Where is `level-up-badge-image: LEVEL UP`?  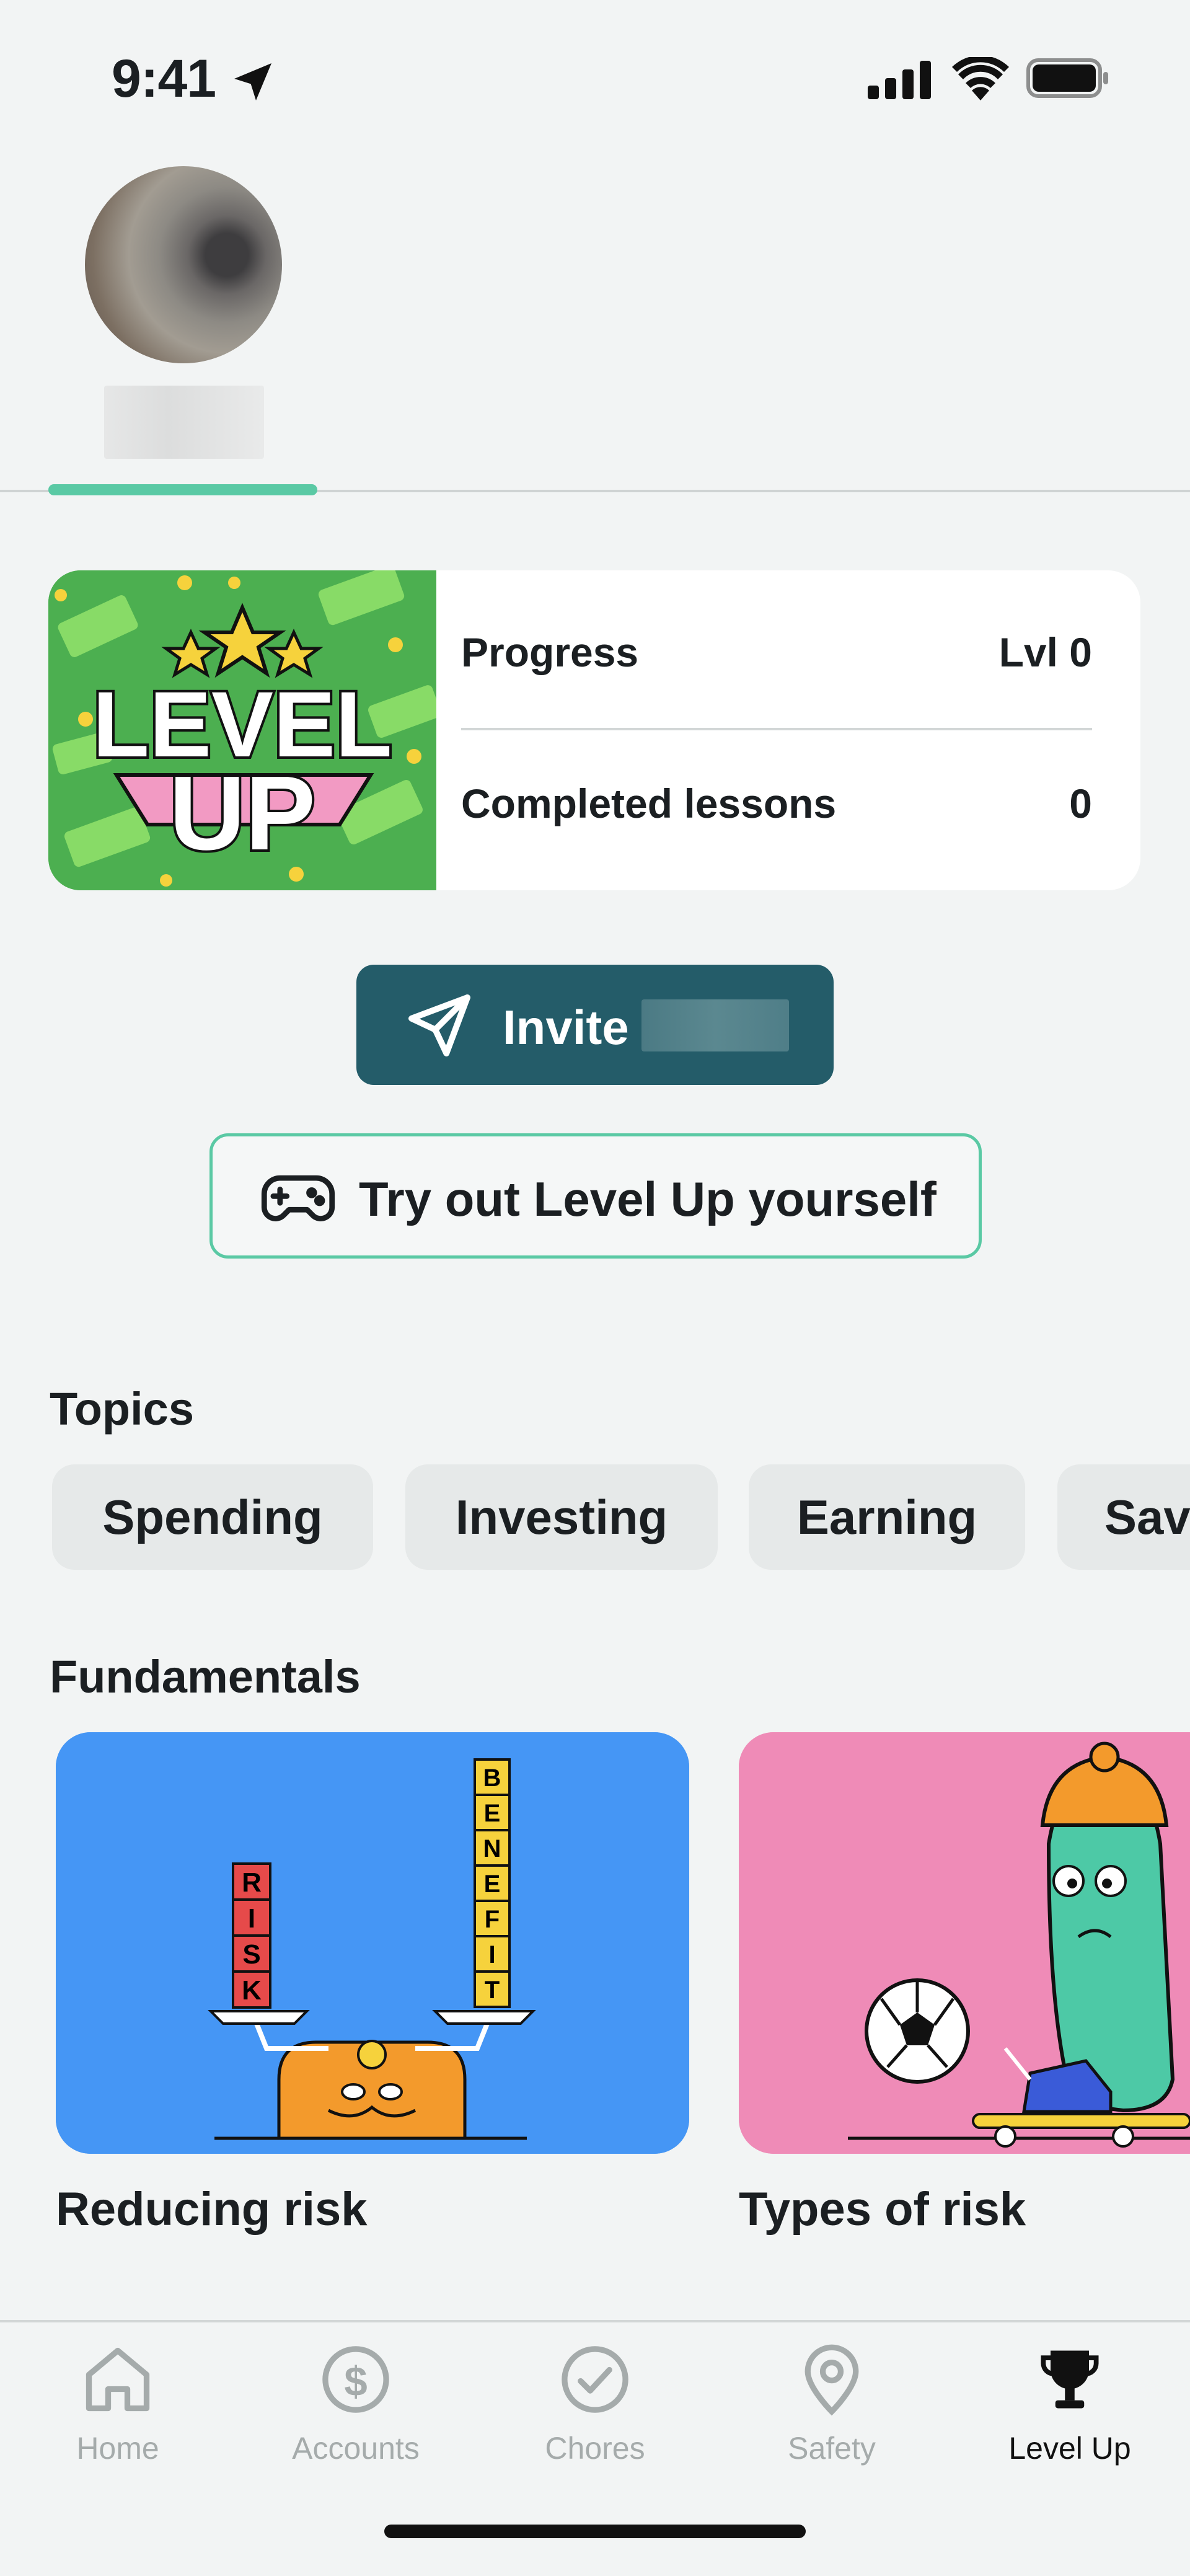 level-up-badge-image: LEVEL UP is located at coordinates (242, 730).